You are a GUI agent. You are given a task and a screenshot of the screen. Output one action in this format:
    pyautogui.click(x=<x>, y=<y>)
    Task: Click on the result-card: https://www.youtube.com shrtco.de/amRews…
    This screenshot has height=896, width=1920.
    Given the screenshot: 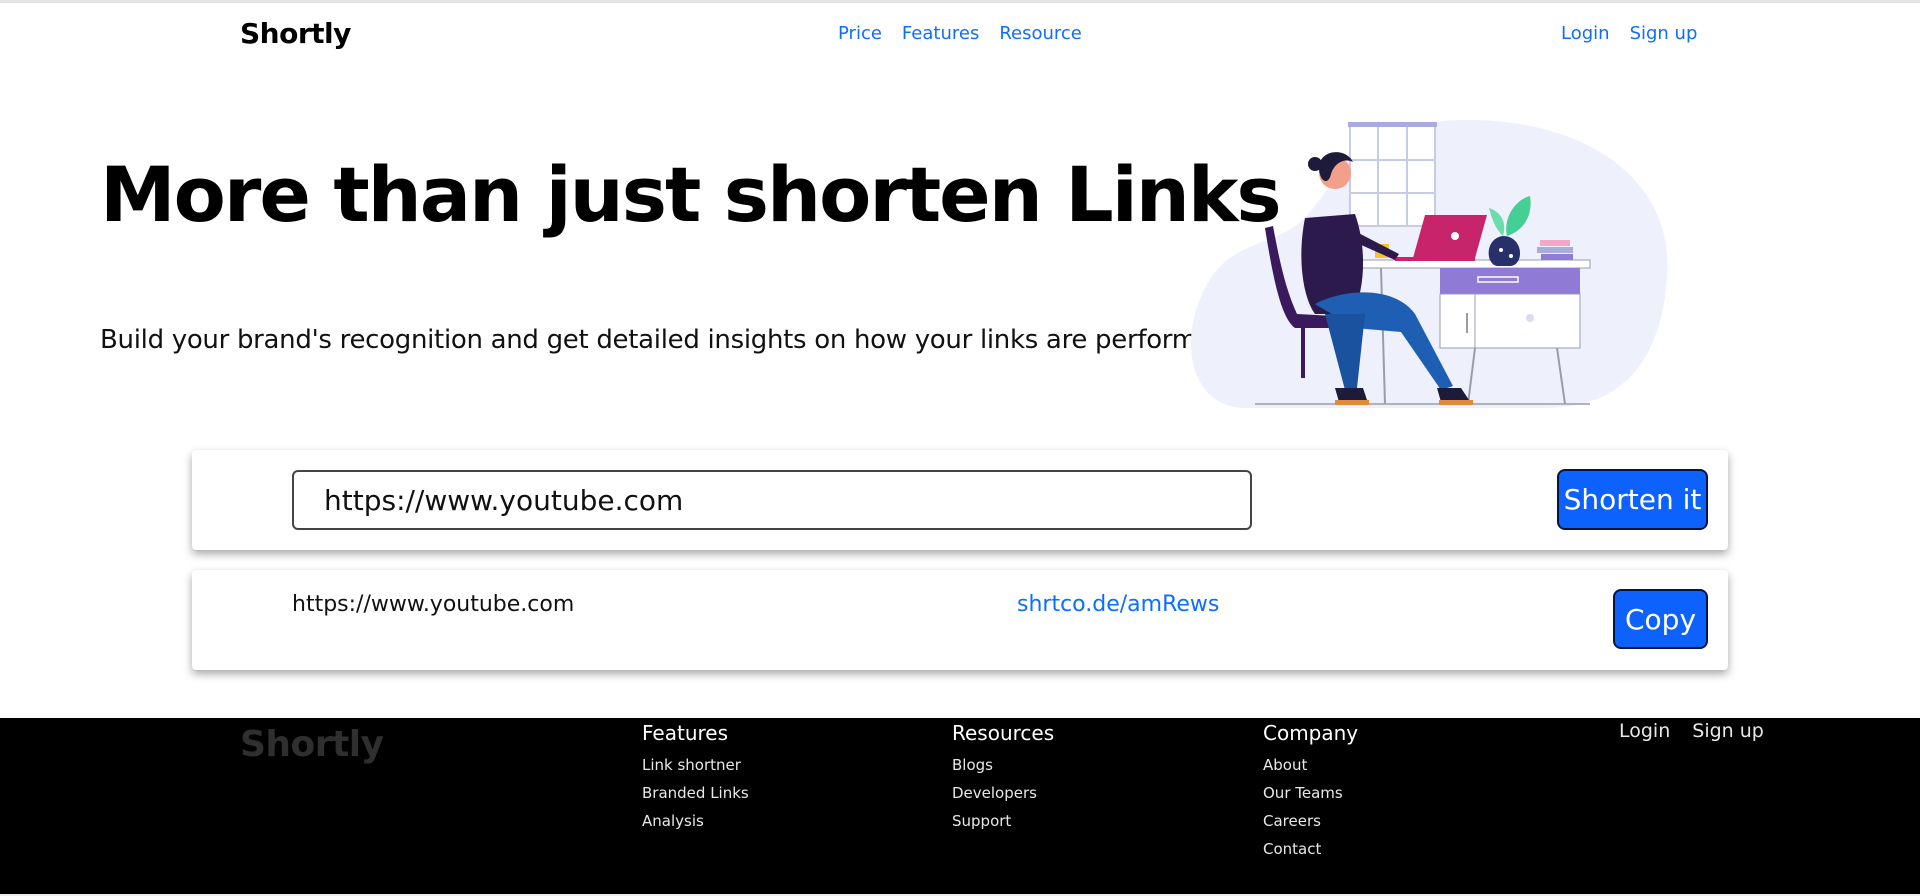 What is the action you would take?
    pyautogui.click(x=960, y=620)
    